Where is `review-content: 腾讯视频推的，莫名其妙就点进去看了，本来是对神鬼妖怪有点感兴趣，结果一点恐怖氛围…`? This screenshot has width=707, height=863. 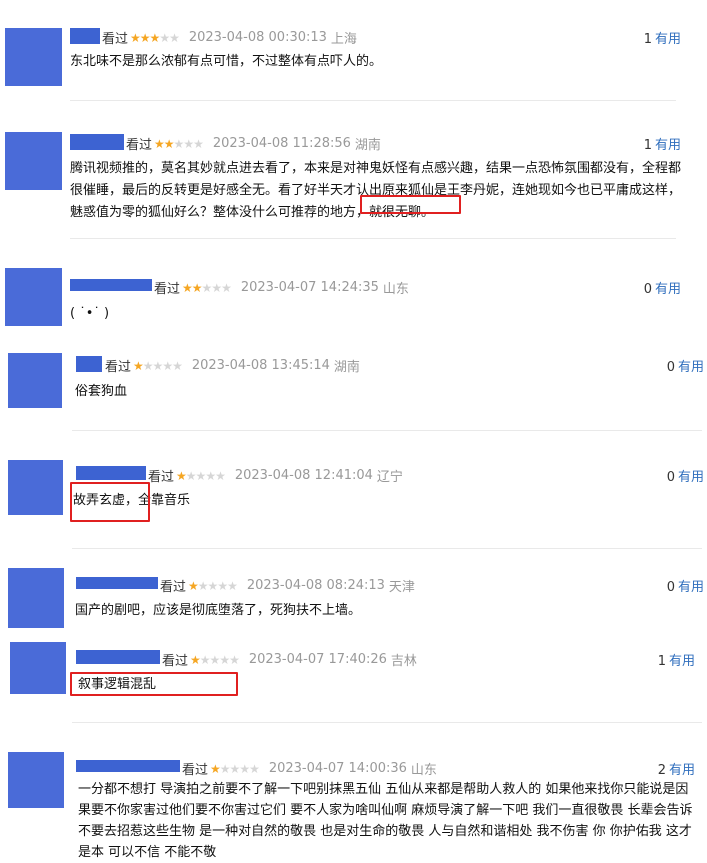
review-content: 腾讯视频推的，莫名其妙就点进去看了，本来是对神鬼妖怪有点感兴趣，结果一点恐怖氛围… is located at coordinates (376, 190).